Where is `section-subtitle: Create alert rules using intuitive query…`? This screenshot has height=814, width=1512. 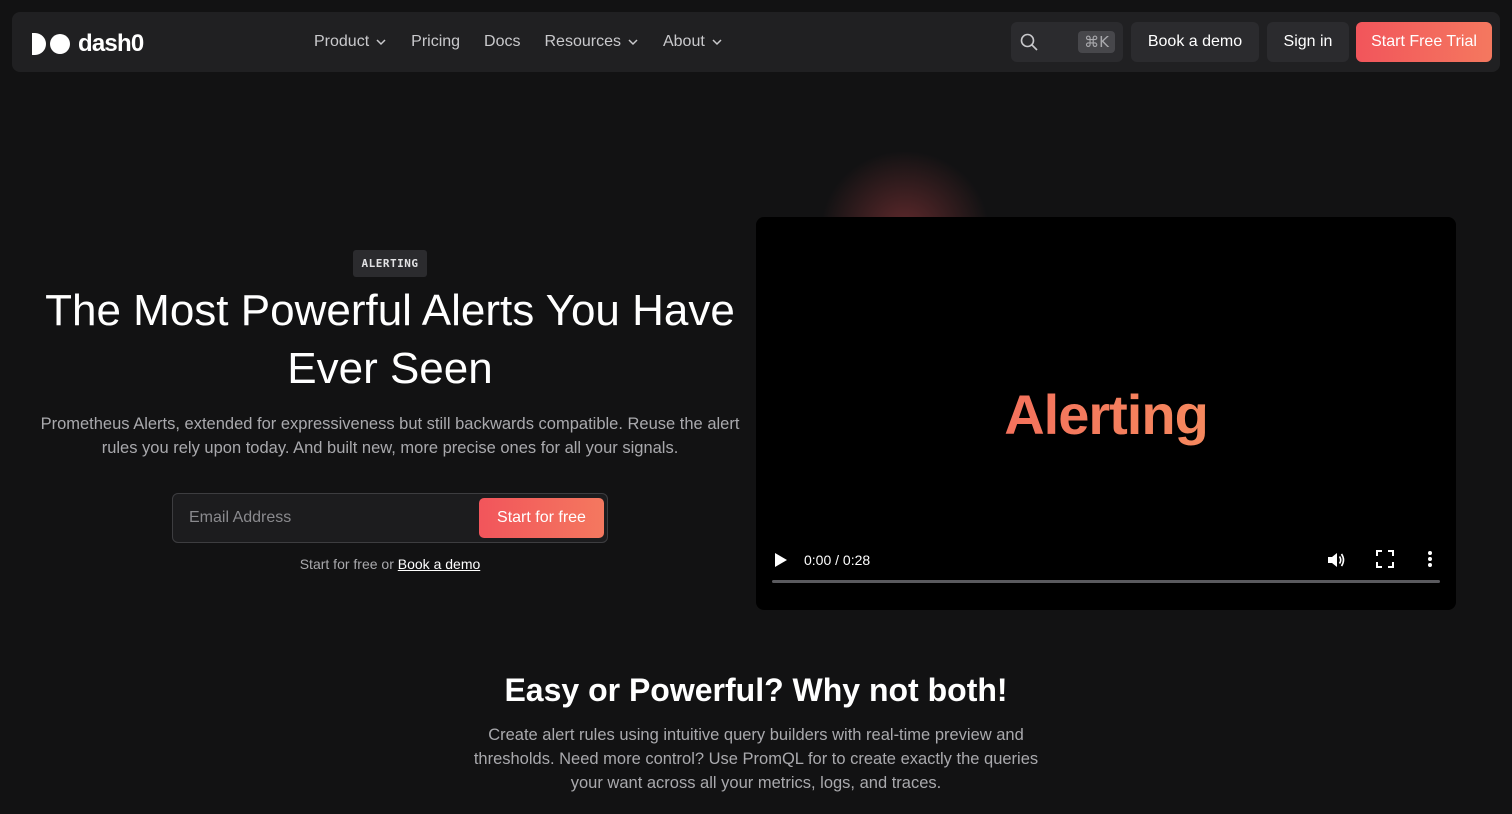
section-subtitle: Create alert rules using intuitive query… is located at coordinates (756, 759).